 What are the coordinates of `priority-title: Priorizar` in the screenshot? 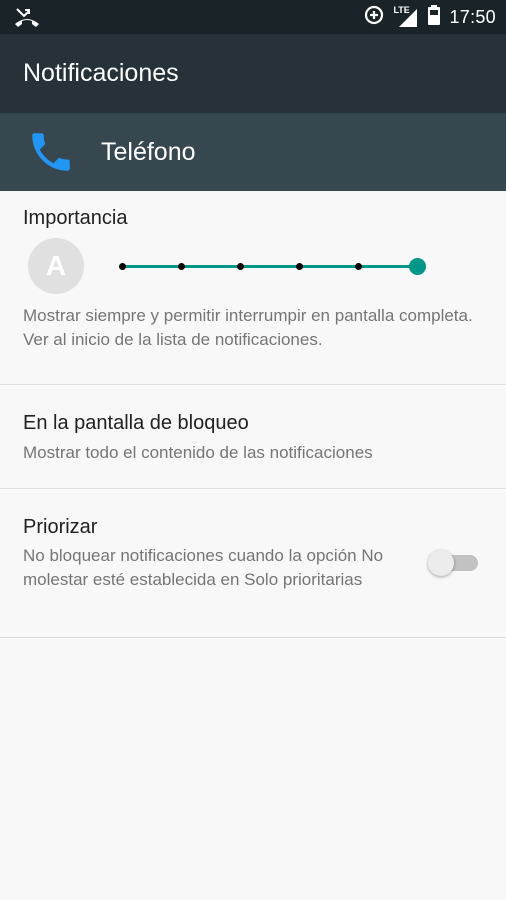 It's located at (60, 527).